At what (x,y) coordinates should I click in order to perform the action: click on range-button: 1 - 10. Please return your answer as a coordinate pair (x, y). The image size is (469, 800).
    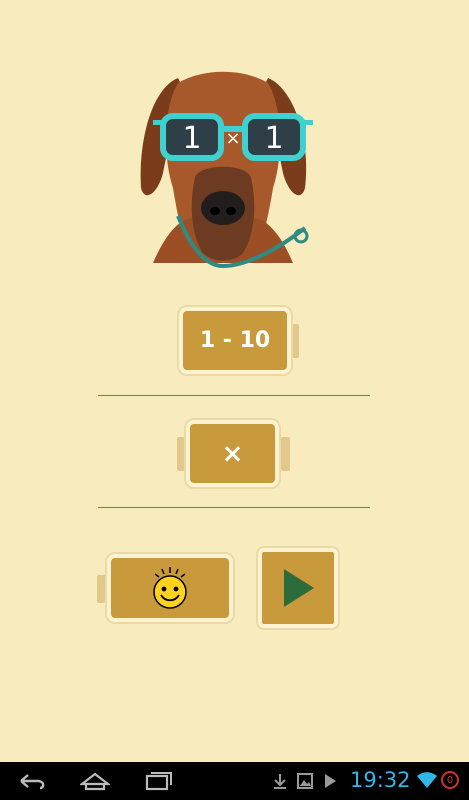
    Looking at the image, I should click on (235, 340).